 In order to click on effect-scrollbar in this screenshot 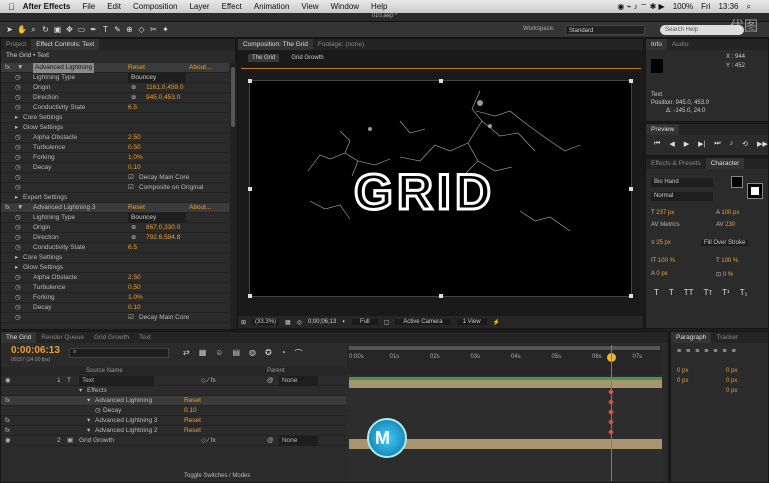, I will do `click(233, 196)`.